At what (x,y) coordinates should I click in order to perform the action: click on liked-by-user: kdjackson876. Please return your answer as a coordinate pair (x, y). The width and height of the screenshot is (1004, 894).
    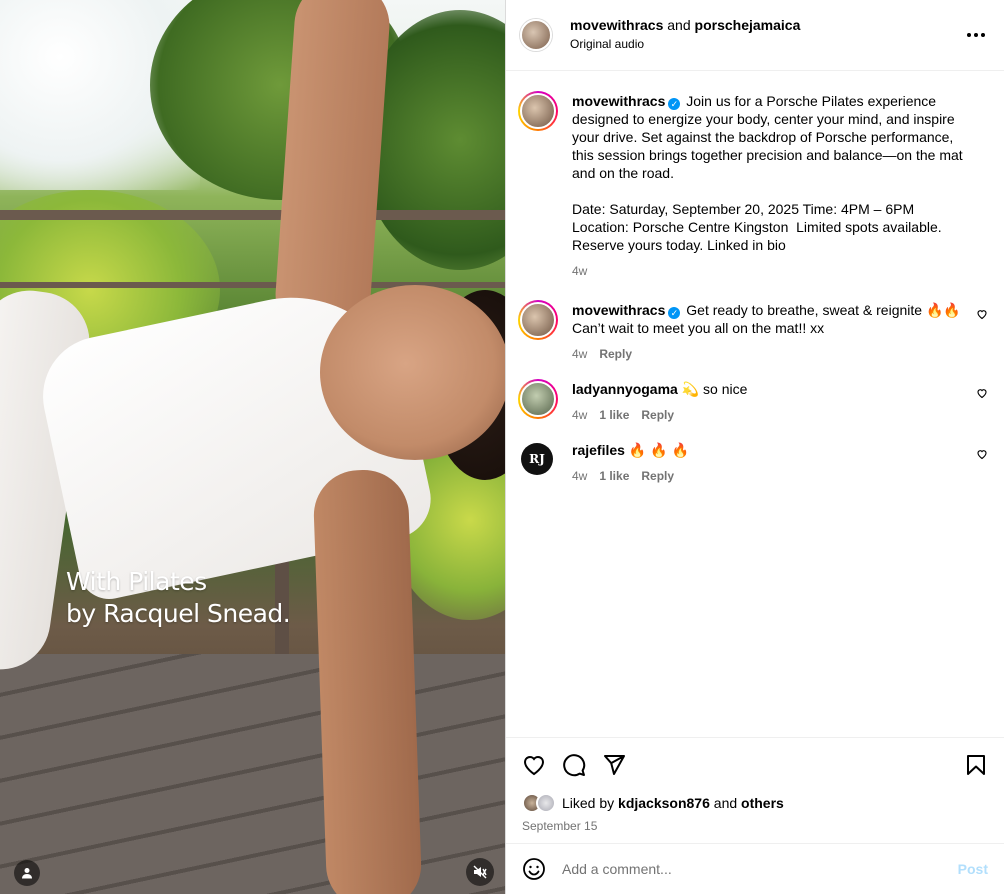
    Looking at the image, I should click on (664, 803).